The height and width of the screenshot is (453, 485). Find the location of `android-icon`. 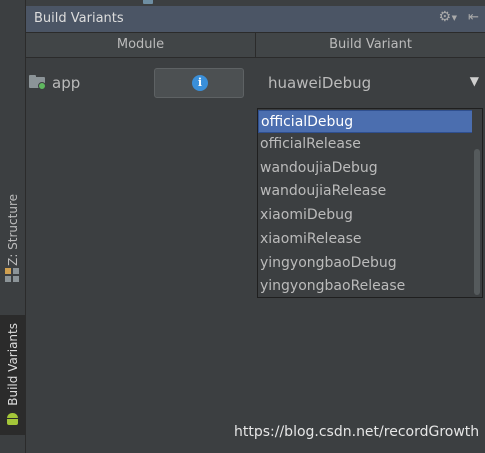

android-icon is located at coordinates (12, 419).